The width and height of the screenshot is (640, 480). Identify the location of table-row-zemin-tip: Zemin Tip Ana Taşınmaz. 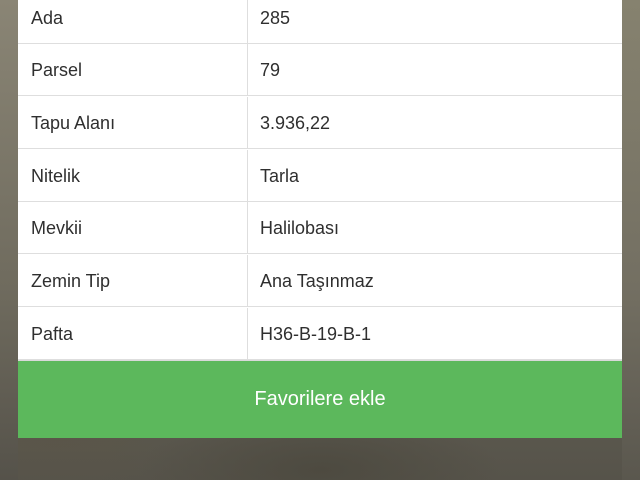
(320, 281).